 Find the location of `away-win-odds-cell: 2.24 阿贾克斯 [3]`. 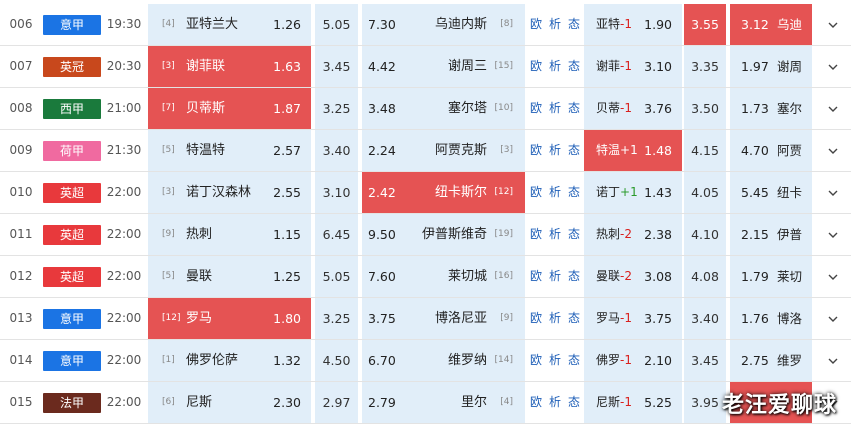

away-win-odds-cell: 2.24 阿贾克斯 [3] is located at coordinates (443, 150).